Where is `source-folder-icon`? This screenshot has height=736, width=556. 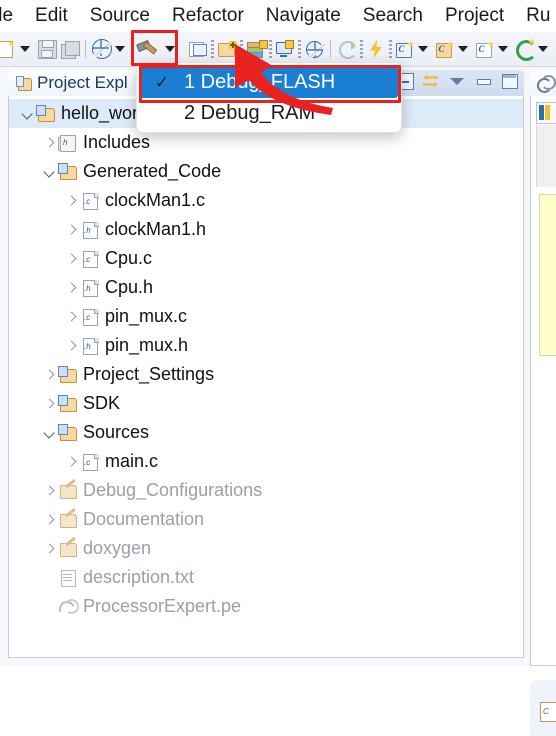
source-folder-icon is located at coordinates (67, 171).